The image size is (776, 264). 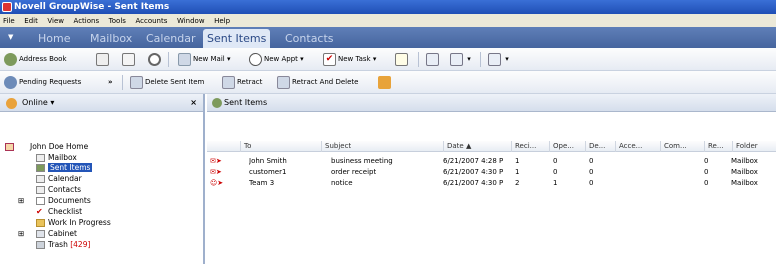 What do you see at coordinates (38, 102) in the screenshot?
I see `online-status-dropdown: Online ▾` at bounding box center [38, 102].